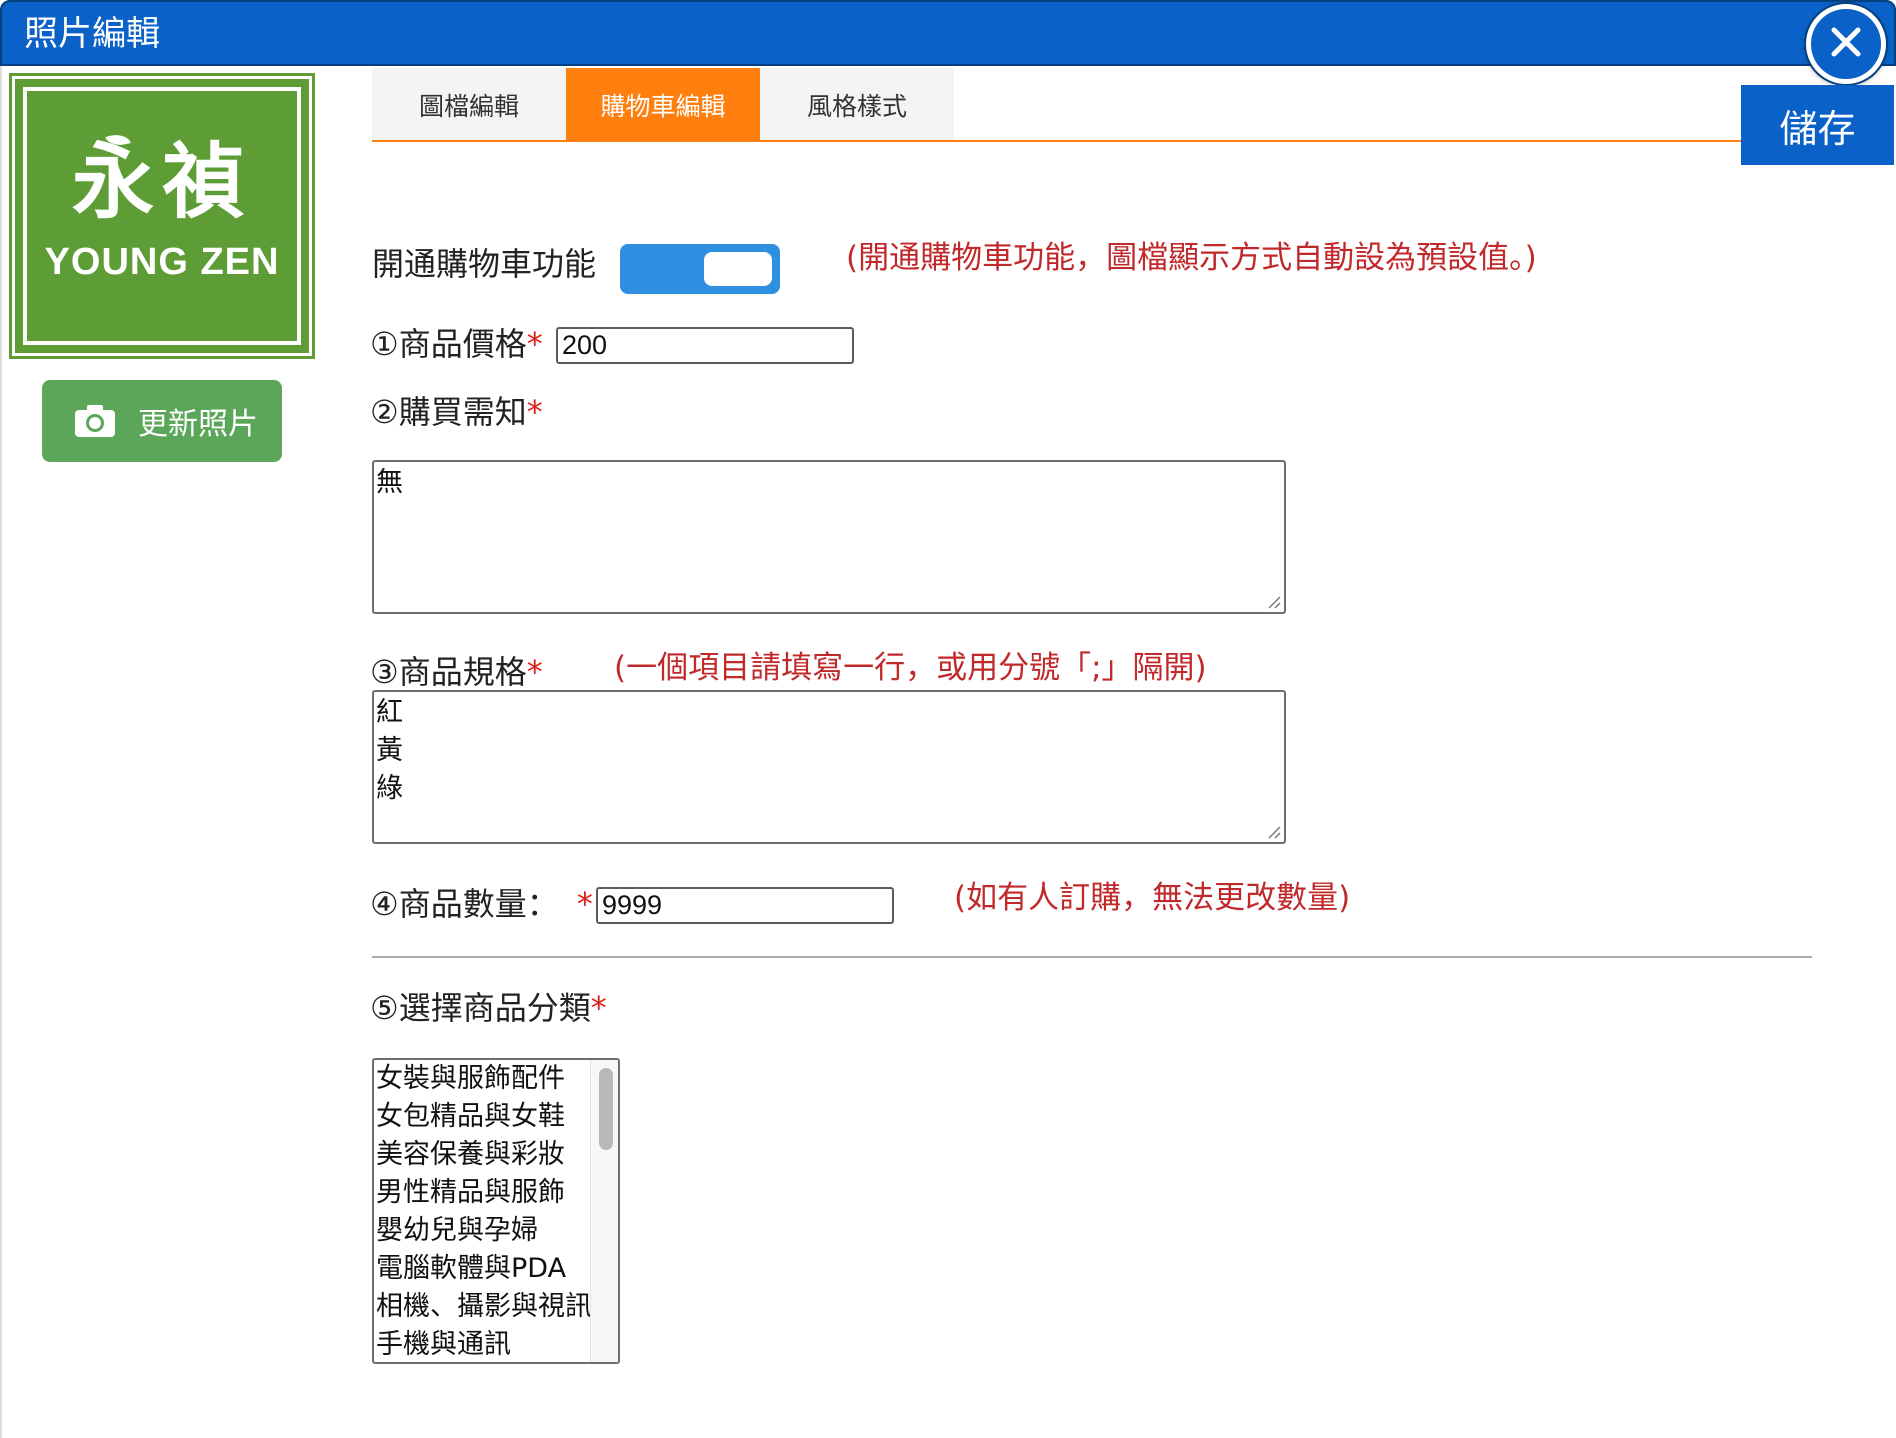 The image size is (1896, 1438). Describe the element at coordinates (1, 752) in the screenshot. I see `window-border` at that location.